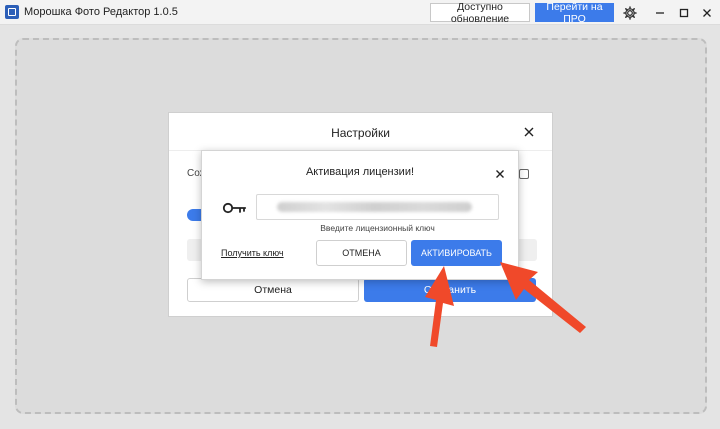 The width and height of the screenshot is (720, 429). What do you see at coordinates (480, 13) in the screenshot?
I see `update-available-button: Доступно обновление` at bounding box center [480, 13].